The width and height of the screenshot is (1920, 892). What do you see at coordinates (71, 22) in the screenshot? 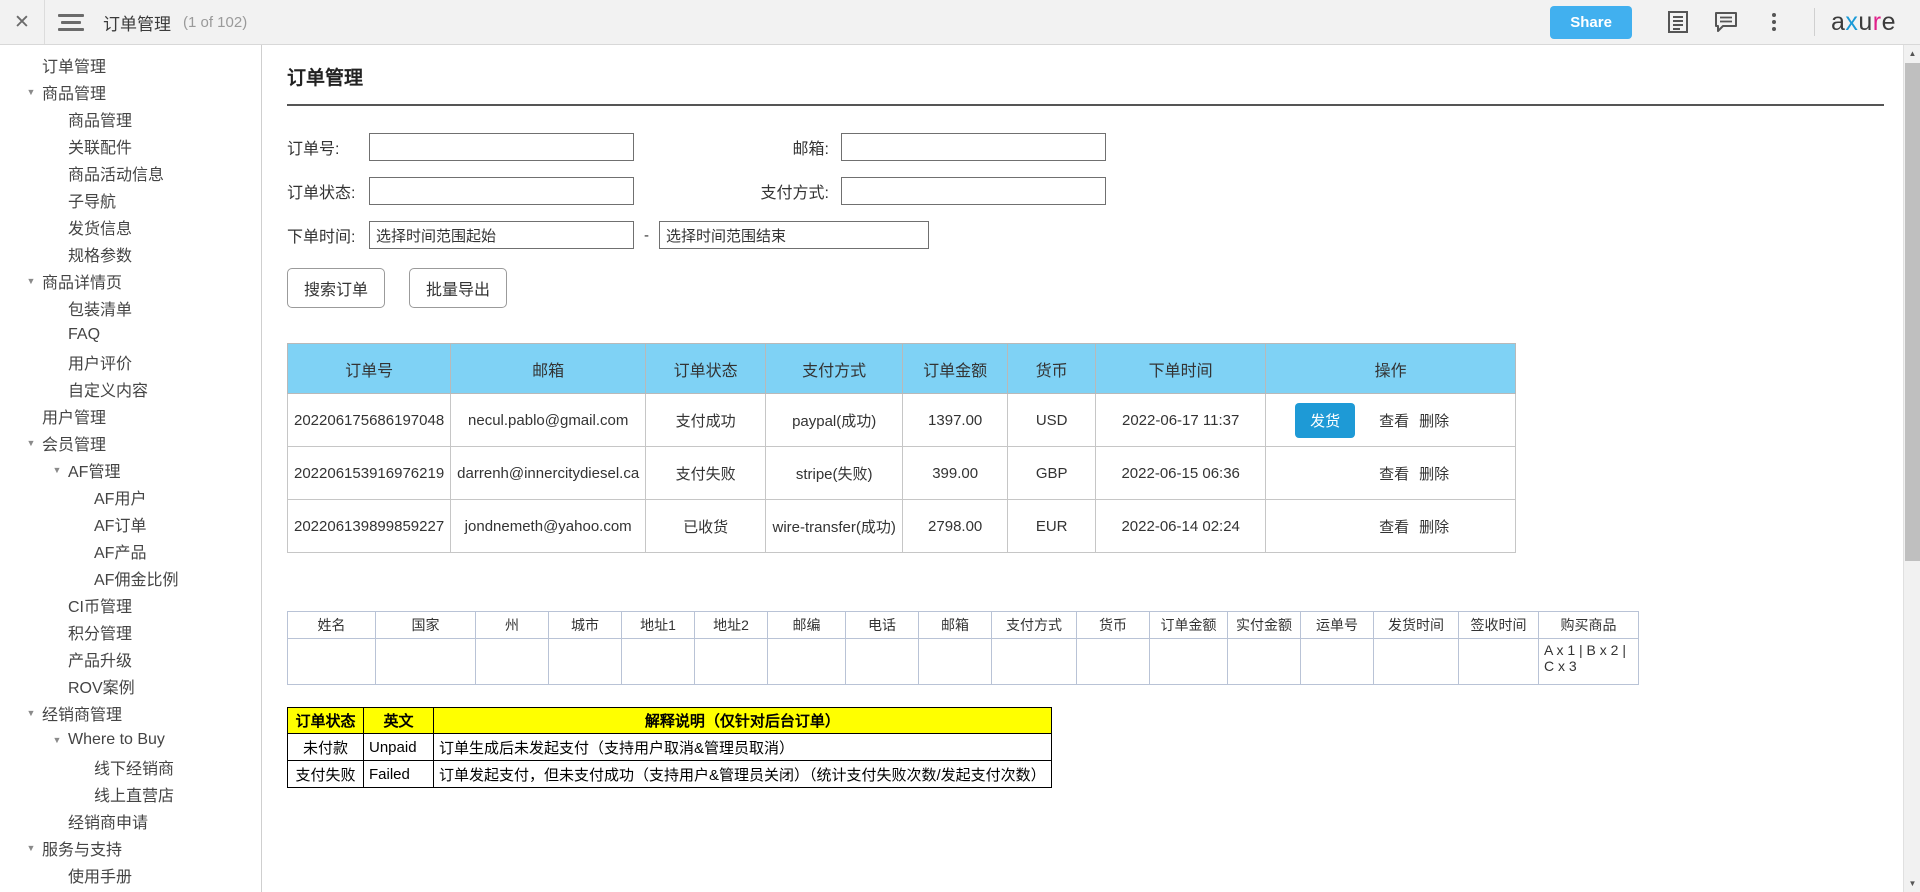
I see `hamburger-menu-icon` at bounding box center [71, 22].